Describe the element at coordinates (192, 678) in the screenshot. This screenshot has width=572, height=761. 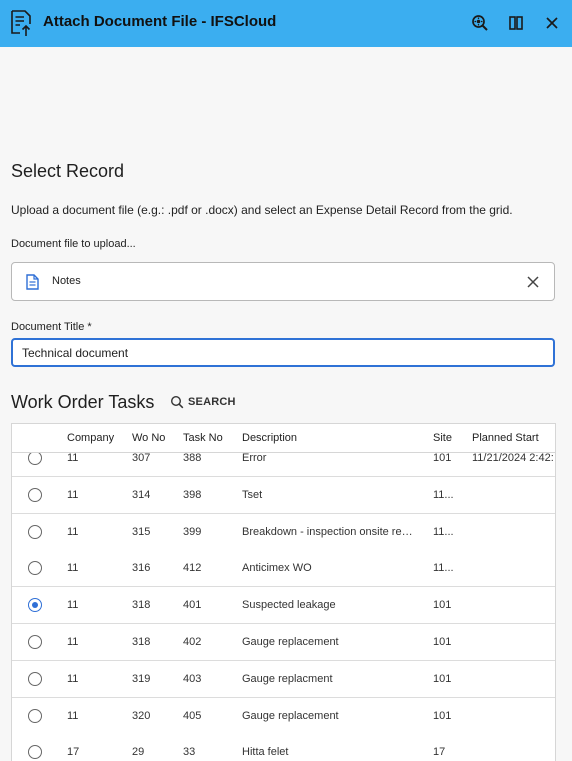
I see `cell-task-no: 403` at that location.